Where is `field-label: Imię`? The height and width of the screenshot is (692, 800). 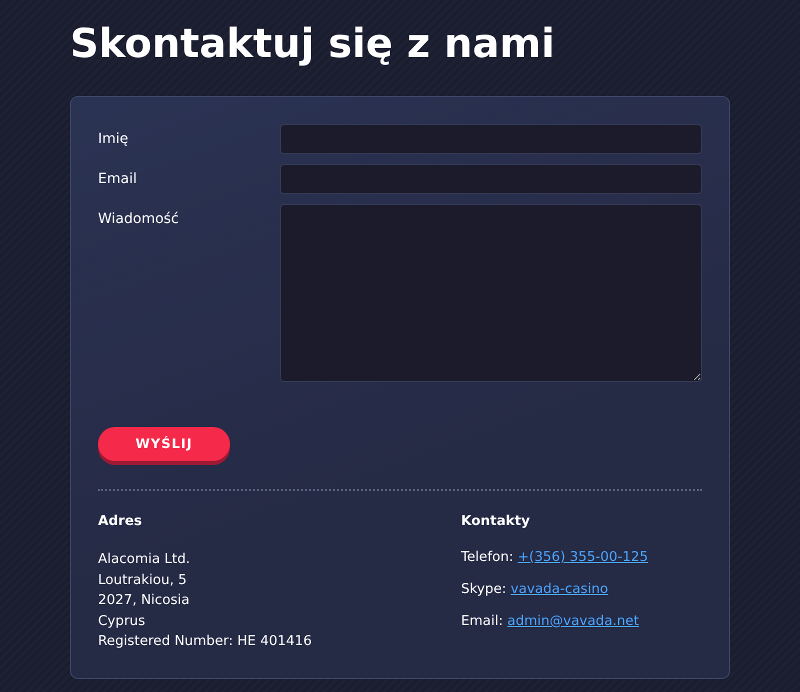
field-label: Imię is located at coordinates (114, 139).